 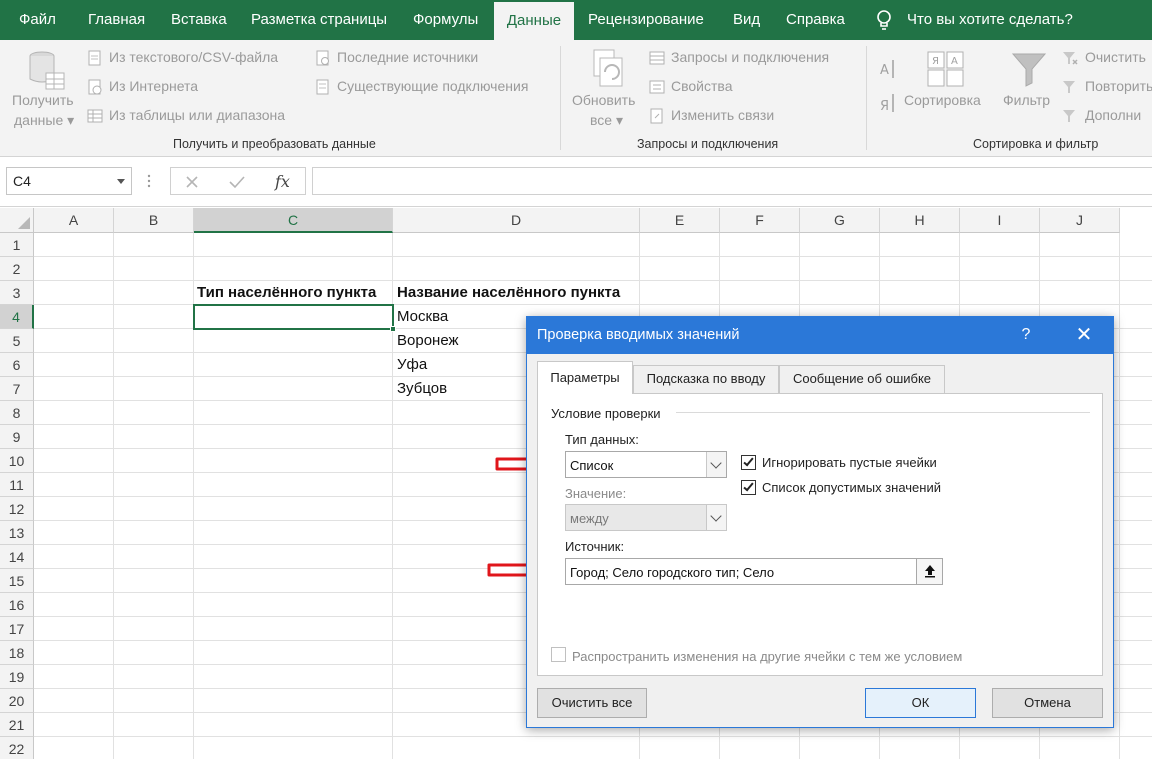 I want to click on clear-all-button: Очистить все, so click(x=592, y=703).